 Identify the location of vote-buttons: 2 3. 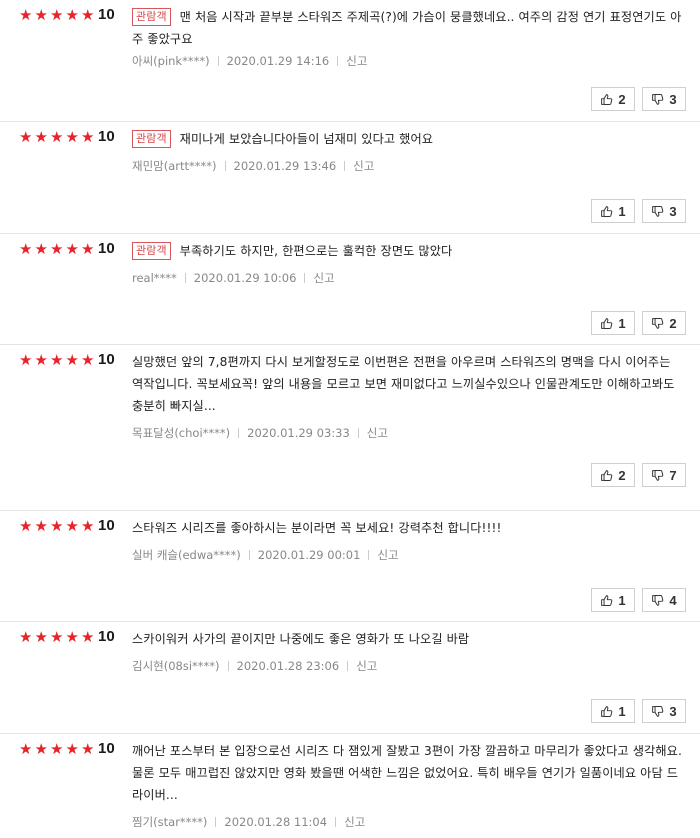
(635, 99).